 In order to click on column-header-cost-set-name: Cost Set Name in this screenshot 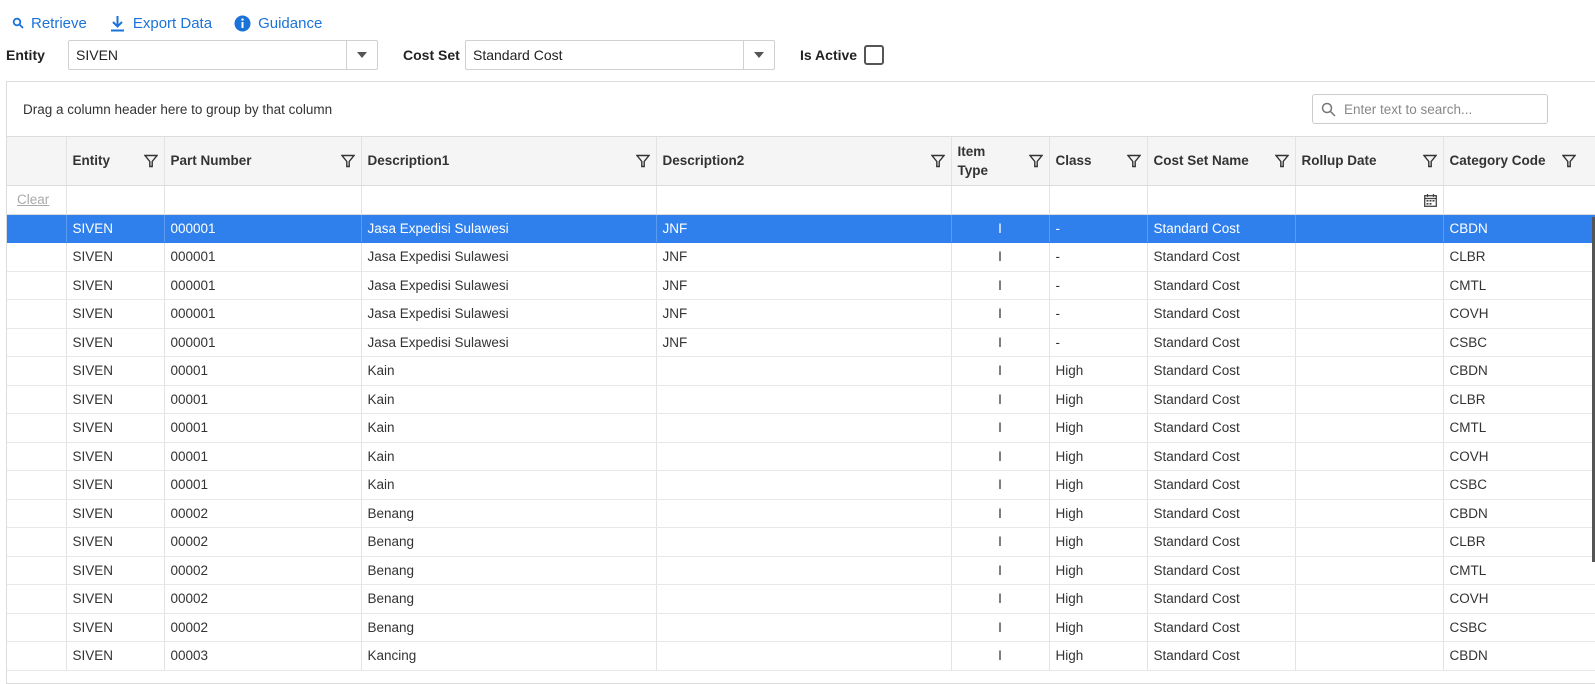, I will do `click(1221, 161)`.